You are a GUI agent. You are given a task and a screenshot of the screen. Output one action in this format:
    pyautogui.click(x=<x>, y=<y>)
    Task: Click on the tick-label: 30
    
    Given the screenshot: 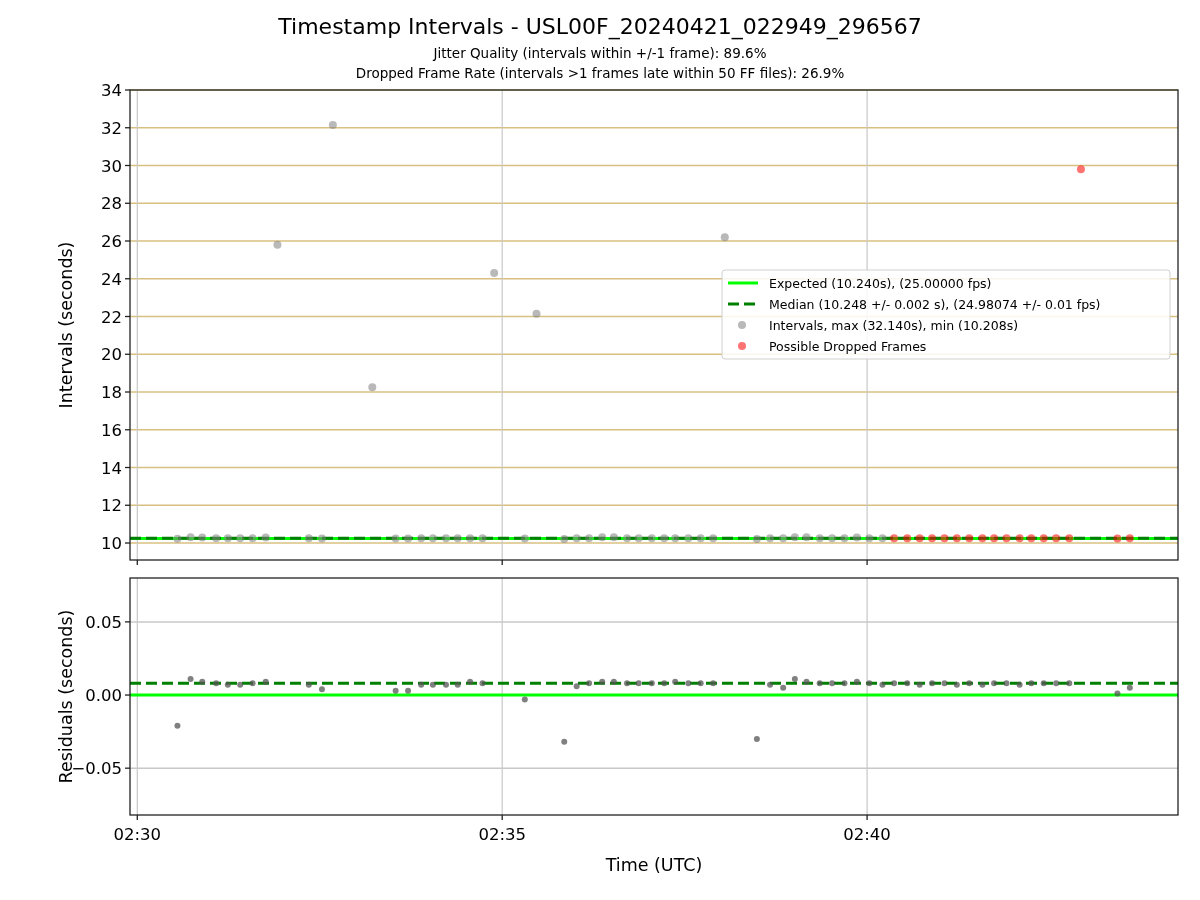 What is the action you would take?
    pyautogui.click(x=111, y=166)
    